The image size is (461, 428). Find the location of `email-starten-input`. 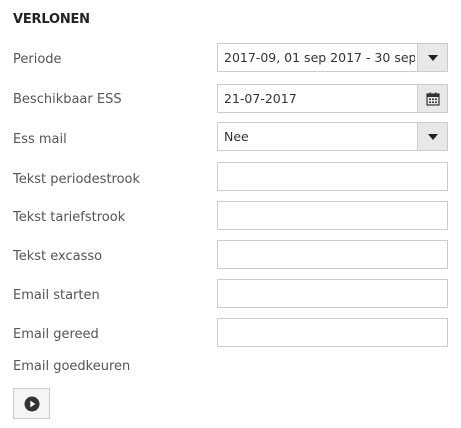

email-starten-input is located at coordinates (332, 293).